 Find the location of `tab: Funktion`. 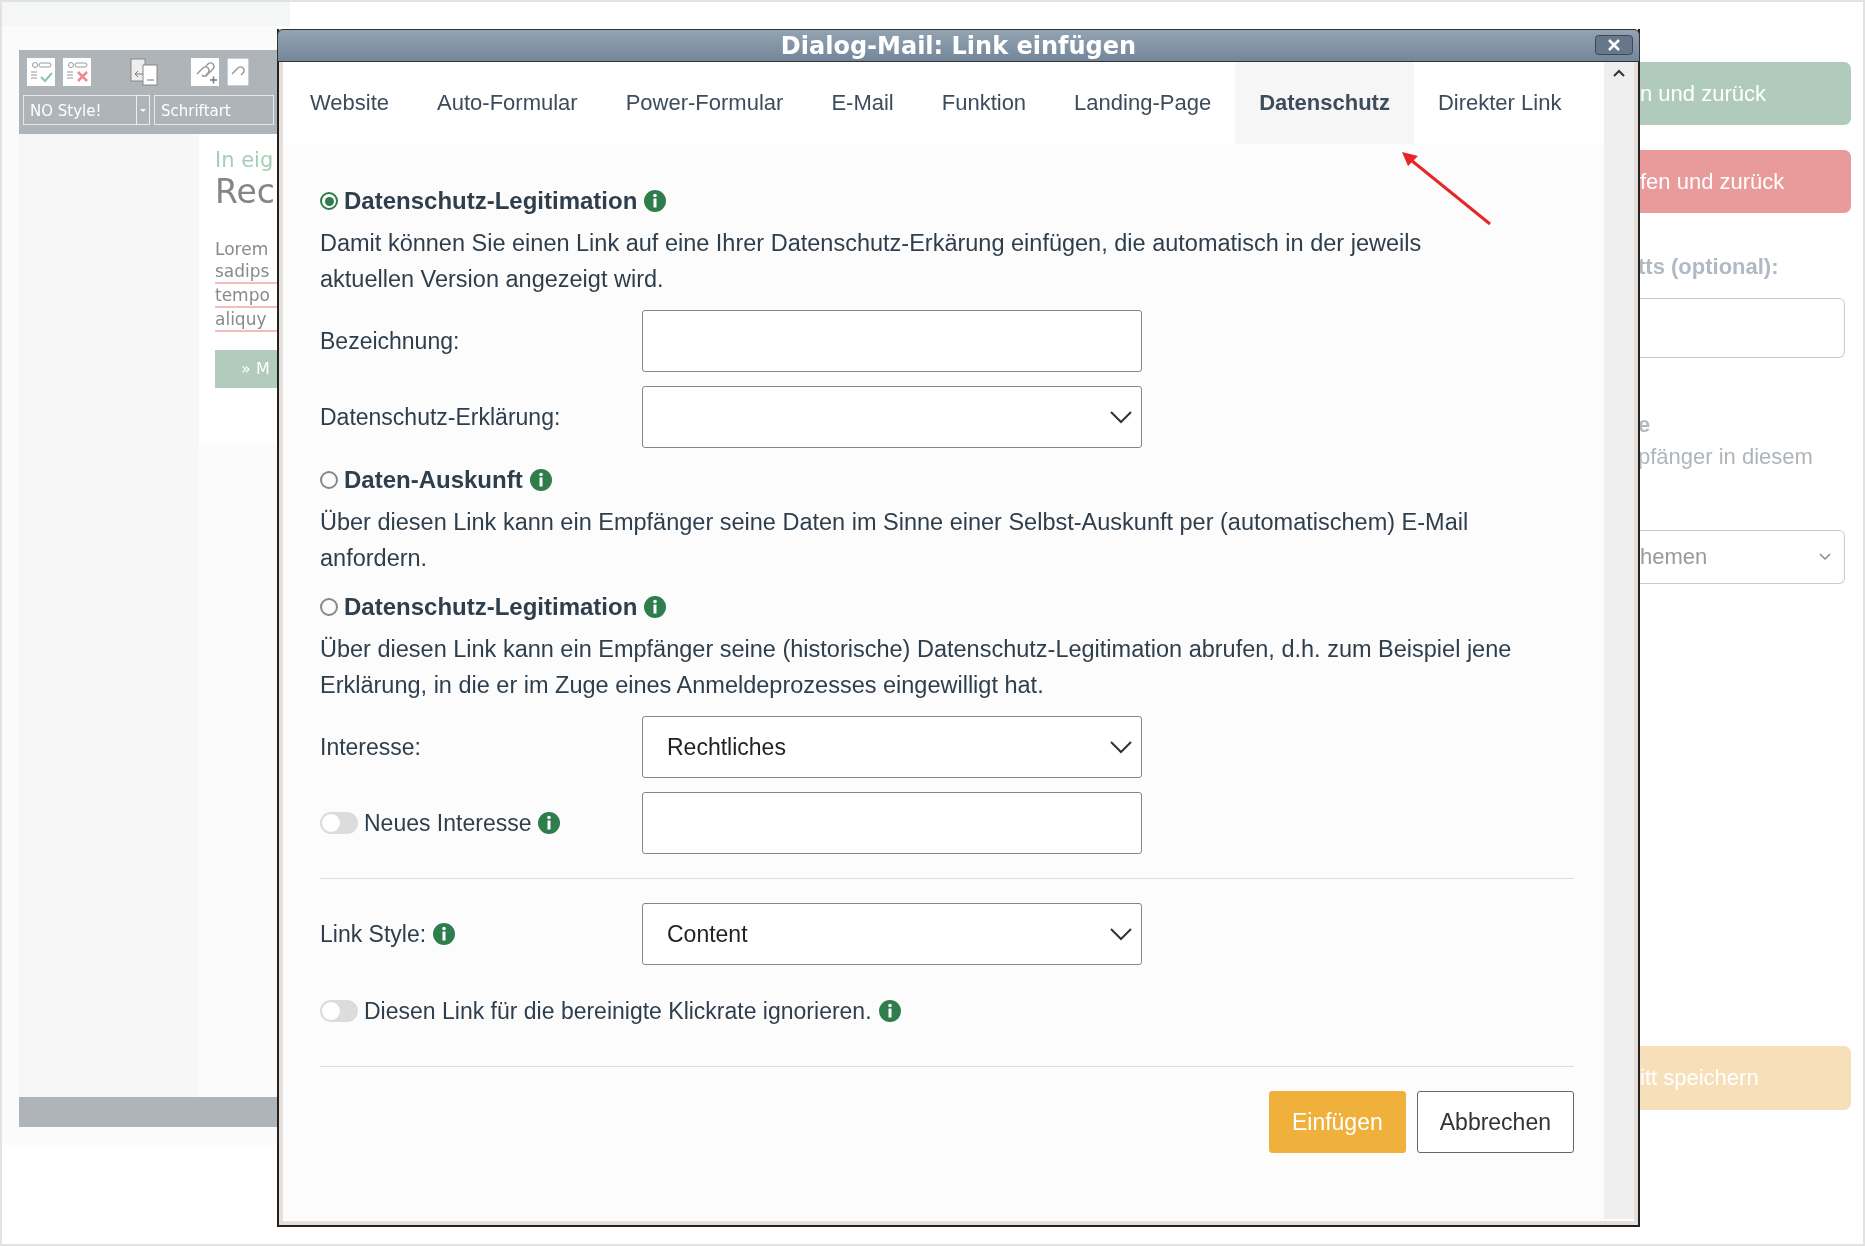

tab: Funktion is located at coordinates (984, 103).